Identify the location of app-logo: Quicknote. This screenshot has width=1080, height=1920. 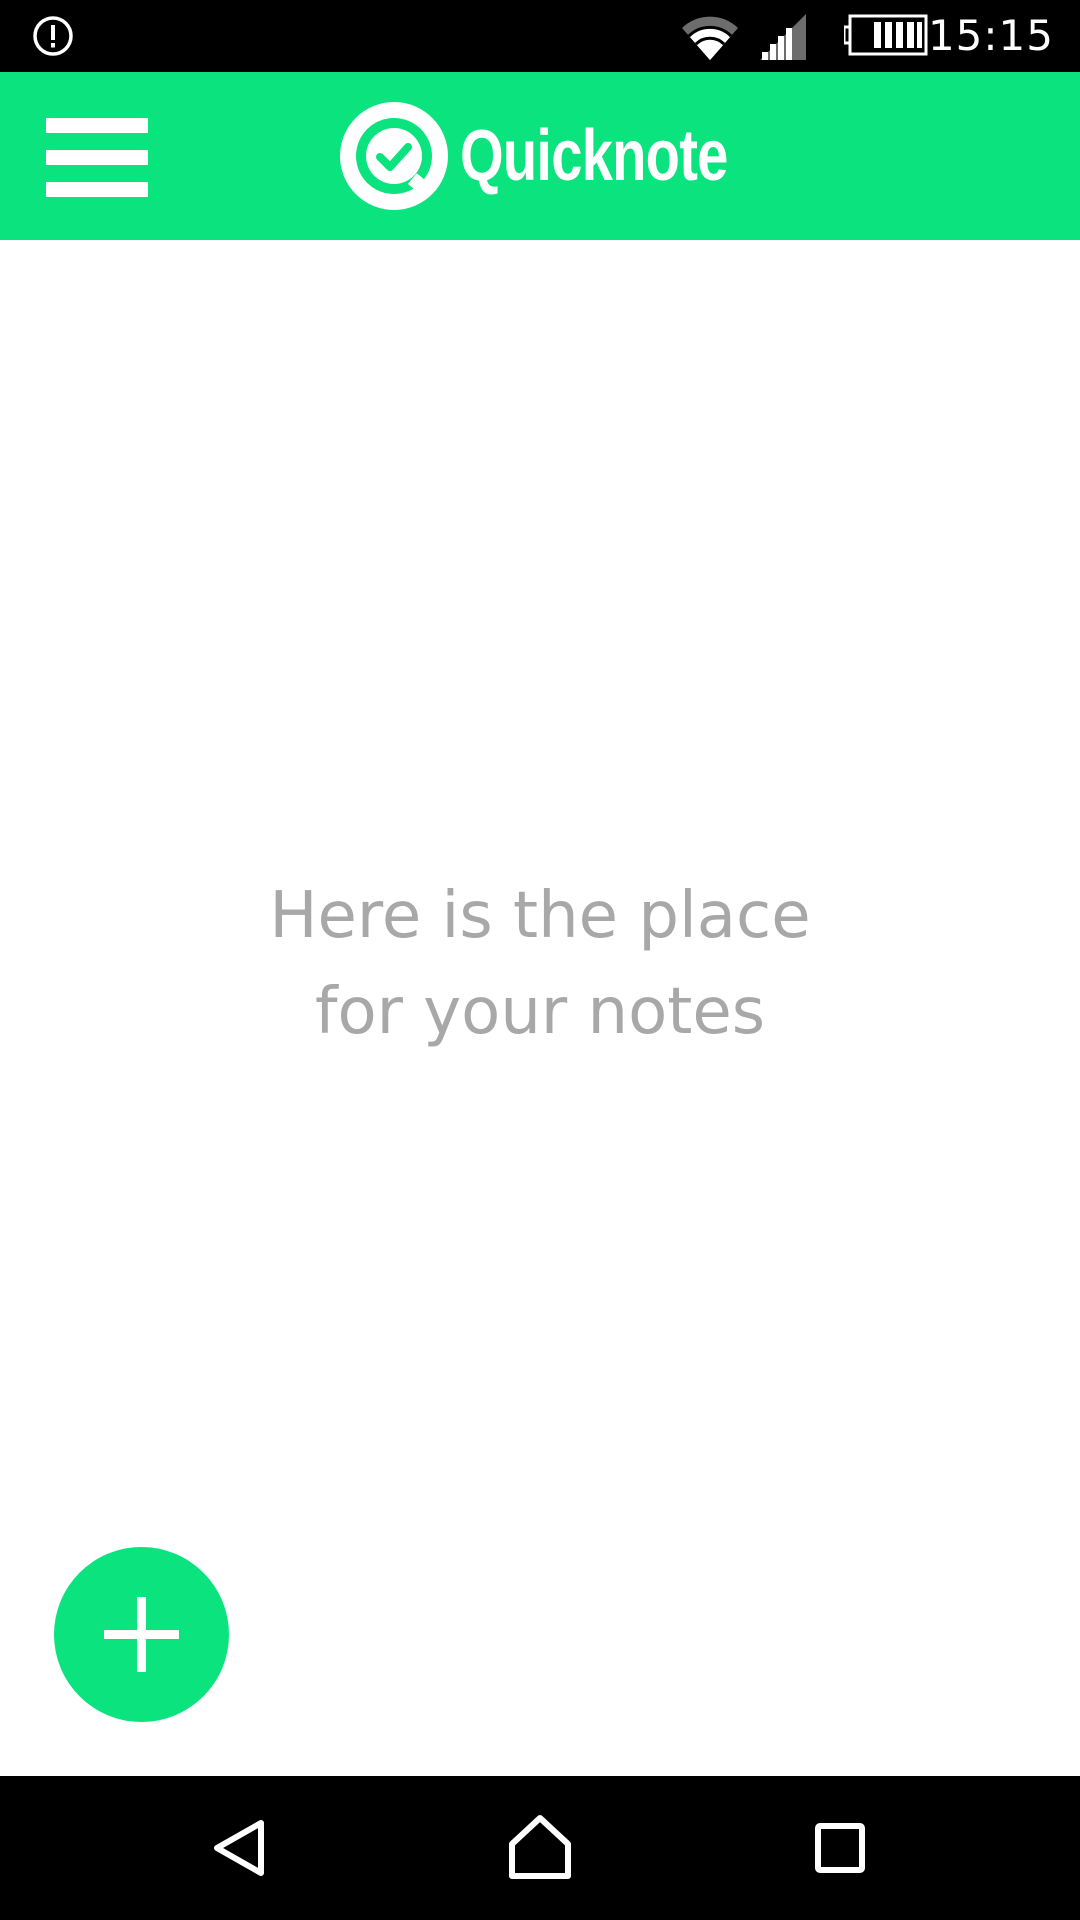
(570, 156).